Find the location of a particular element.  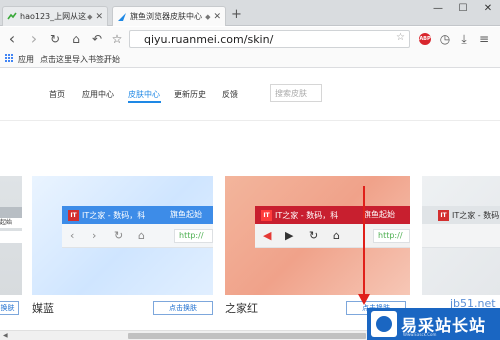

import-bookmarks-link: 点击这里导入书签。 is located at coordinates (76, 59).